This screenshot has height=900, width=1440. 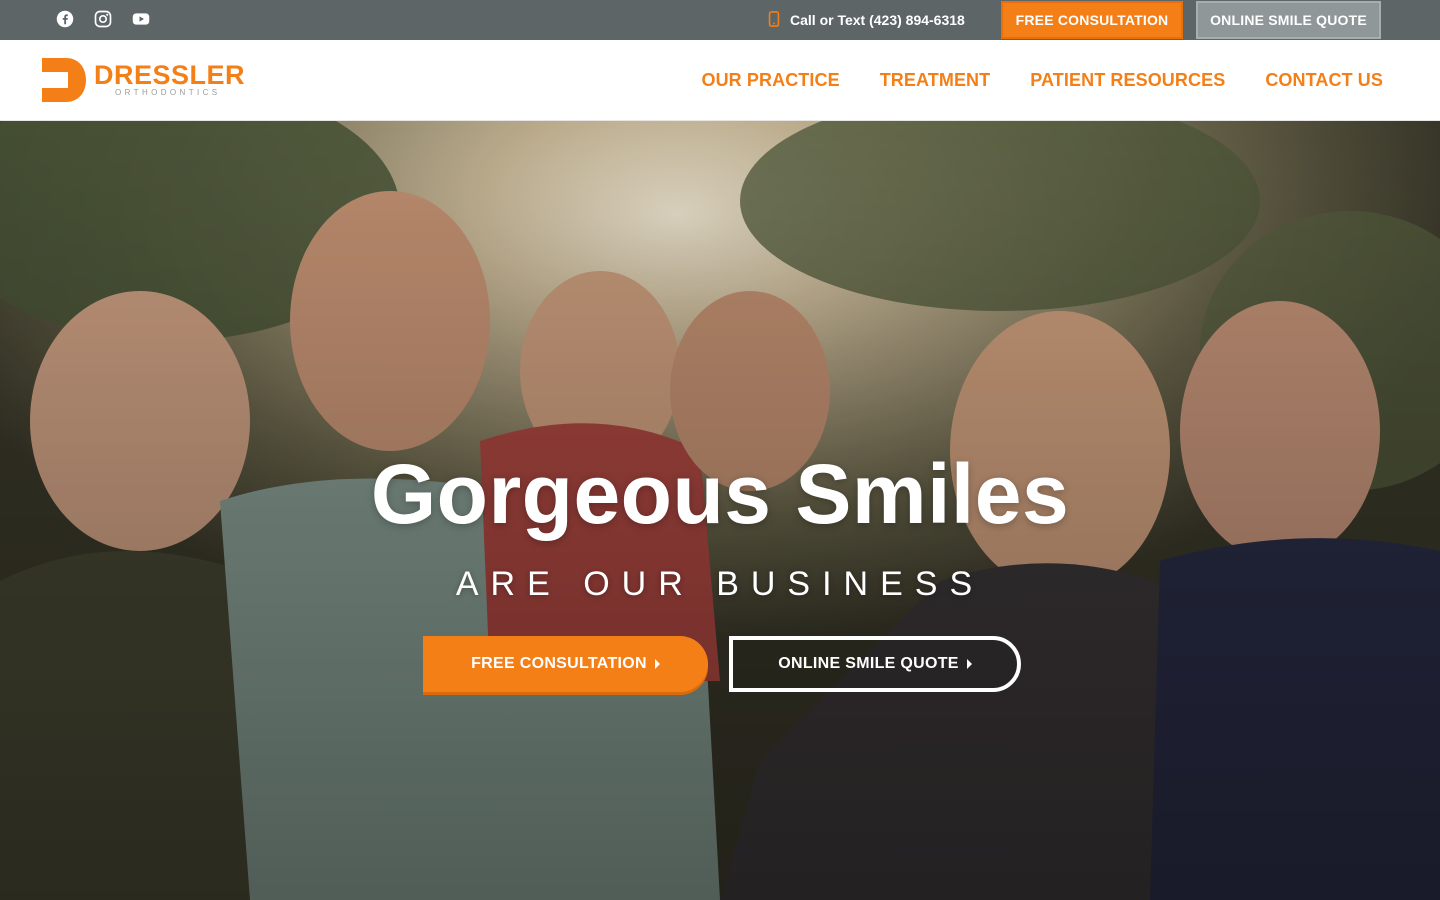 What do you see at coordinates (720, 584) in the screenshot?
I see `hero-subtitle: ARE OUR BUSINESS` at bounding box center [720, 584].